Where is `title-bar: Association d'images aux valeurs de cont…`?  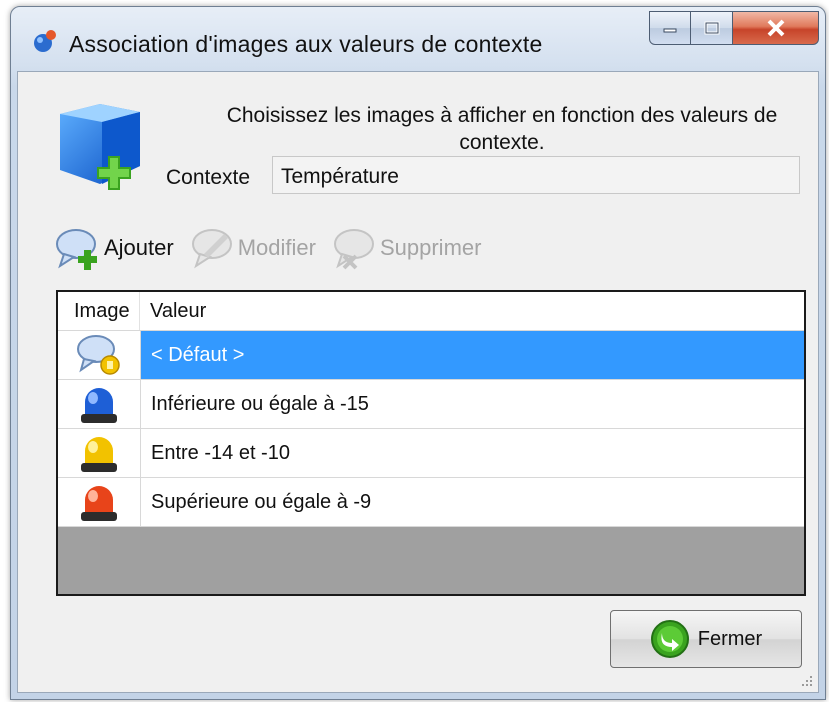 title-bar: Association d'images aux valeurs de cont… is located at coordinates (418, 39).